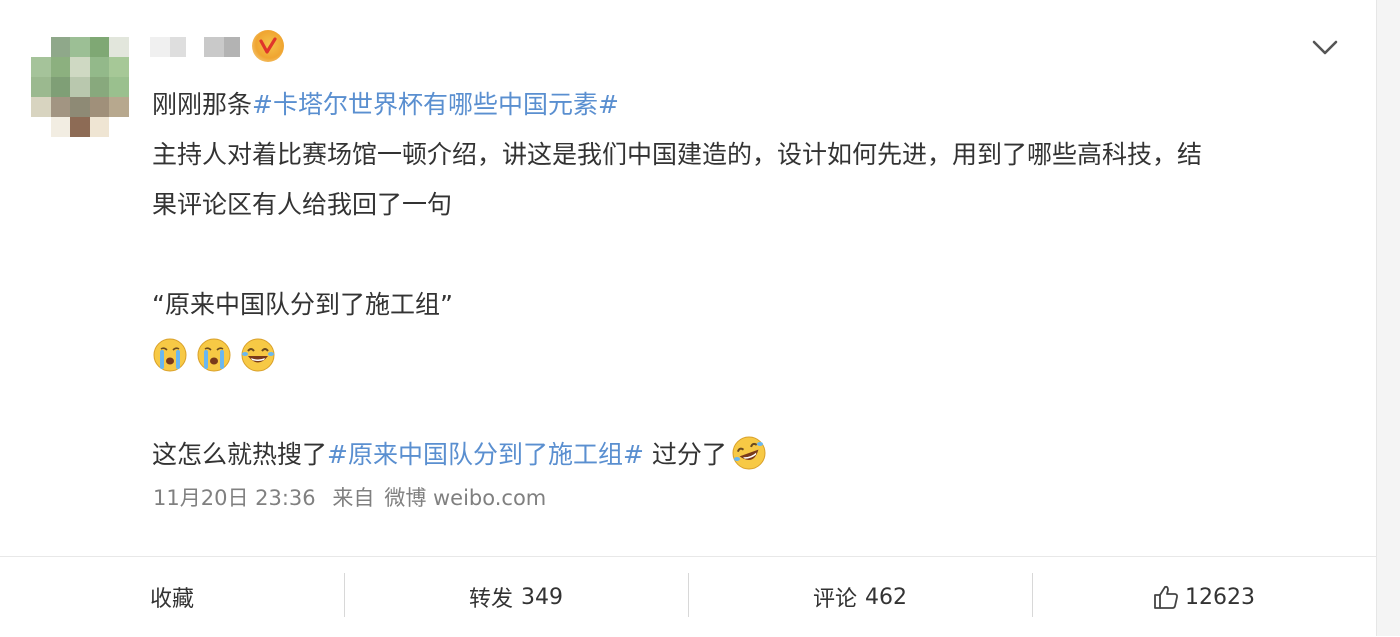 The height and width of the screenshot is (637, 1400). I want to click on vip-badge-icon, so click(268, 46).